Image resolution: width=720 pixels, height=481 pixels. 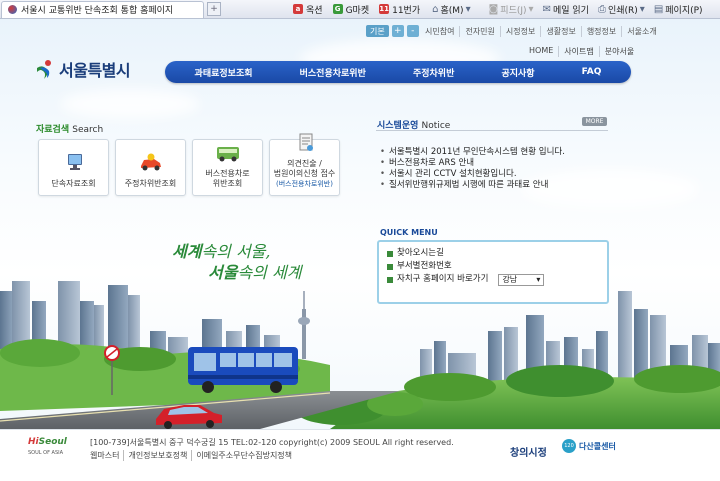 I want to click on notice-item: 질서위반행위규제법 시행에 따른 과태료 안내, so click(x=472, y=185).